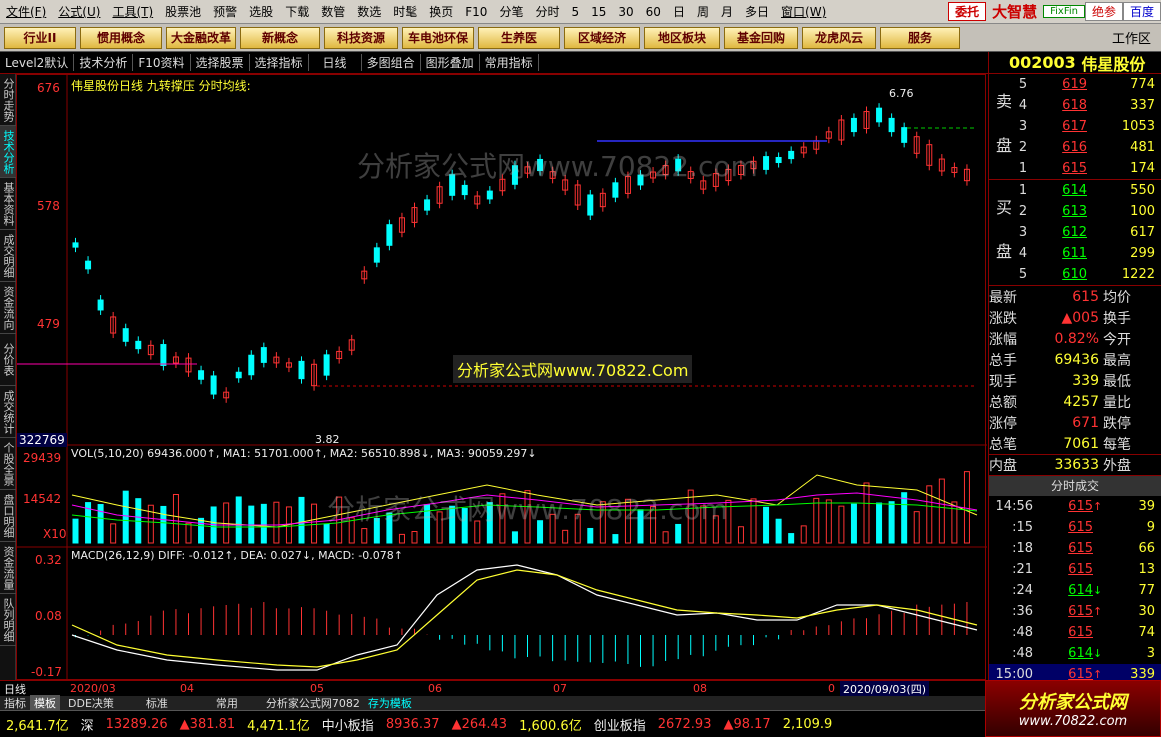 The image size is (1161, 737). Describe the element at coordinates (138, 345) in the screenshot. I see `candle-body` at that location.